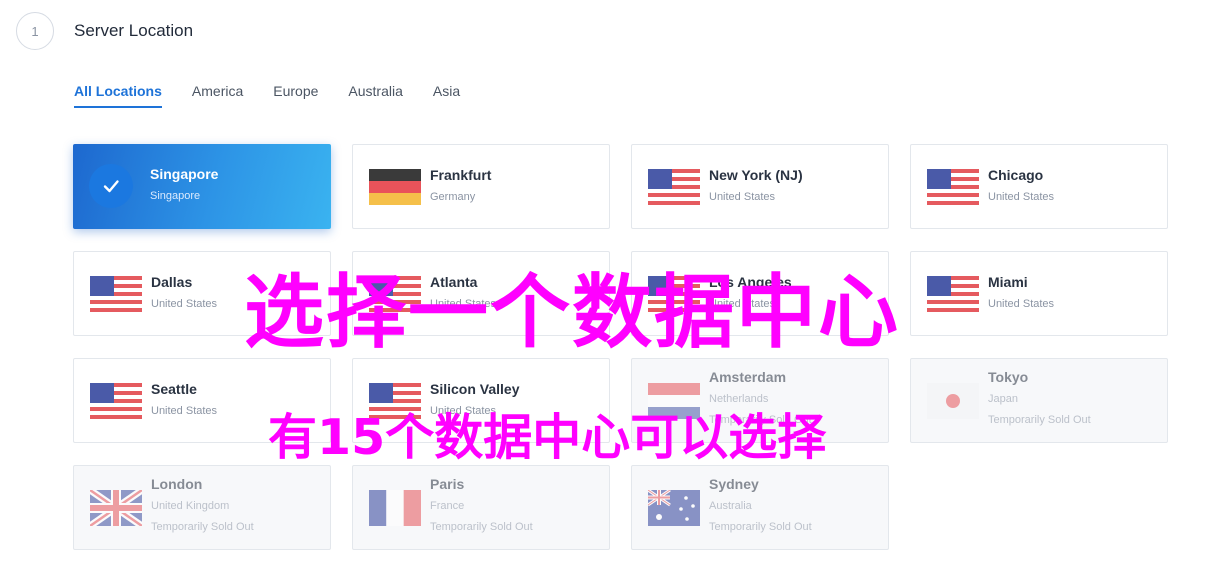  Describe the element at coordinates (953, 401) in the screenshot. I see `japan-flag-icon` at that location.